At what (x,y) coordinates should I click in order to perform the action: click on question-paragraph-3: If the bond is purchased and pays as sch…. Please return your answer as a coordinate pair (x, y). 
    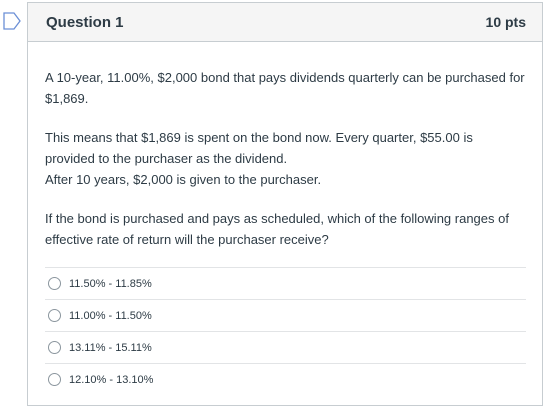
    Looking at the image, I should click on (277, 229).